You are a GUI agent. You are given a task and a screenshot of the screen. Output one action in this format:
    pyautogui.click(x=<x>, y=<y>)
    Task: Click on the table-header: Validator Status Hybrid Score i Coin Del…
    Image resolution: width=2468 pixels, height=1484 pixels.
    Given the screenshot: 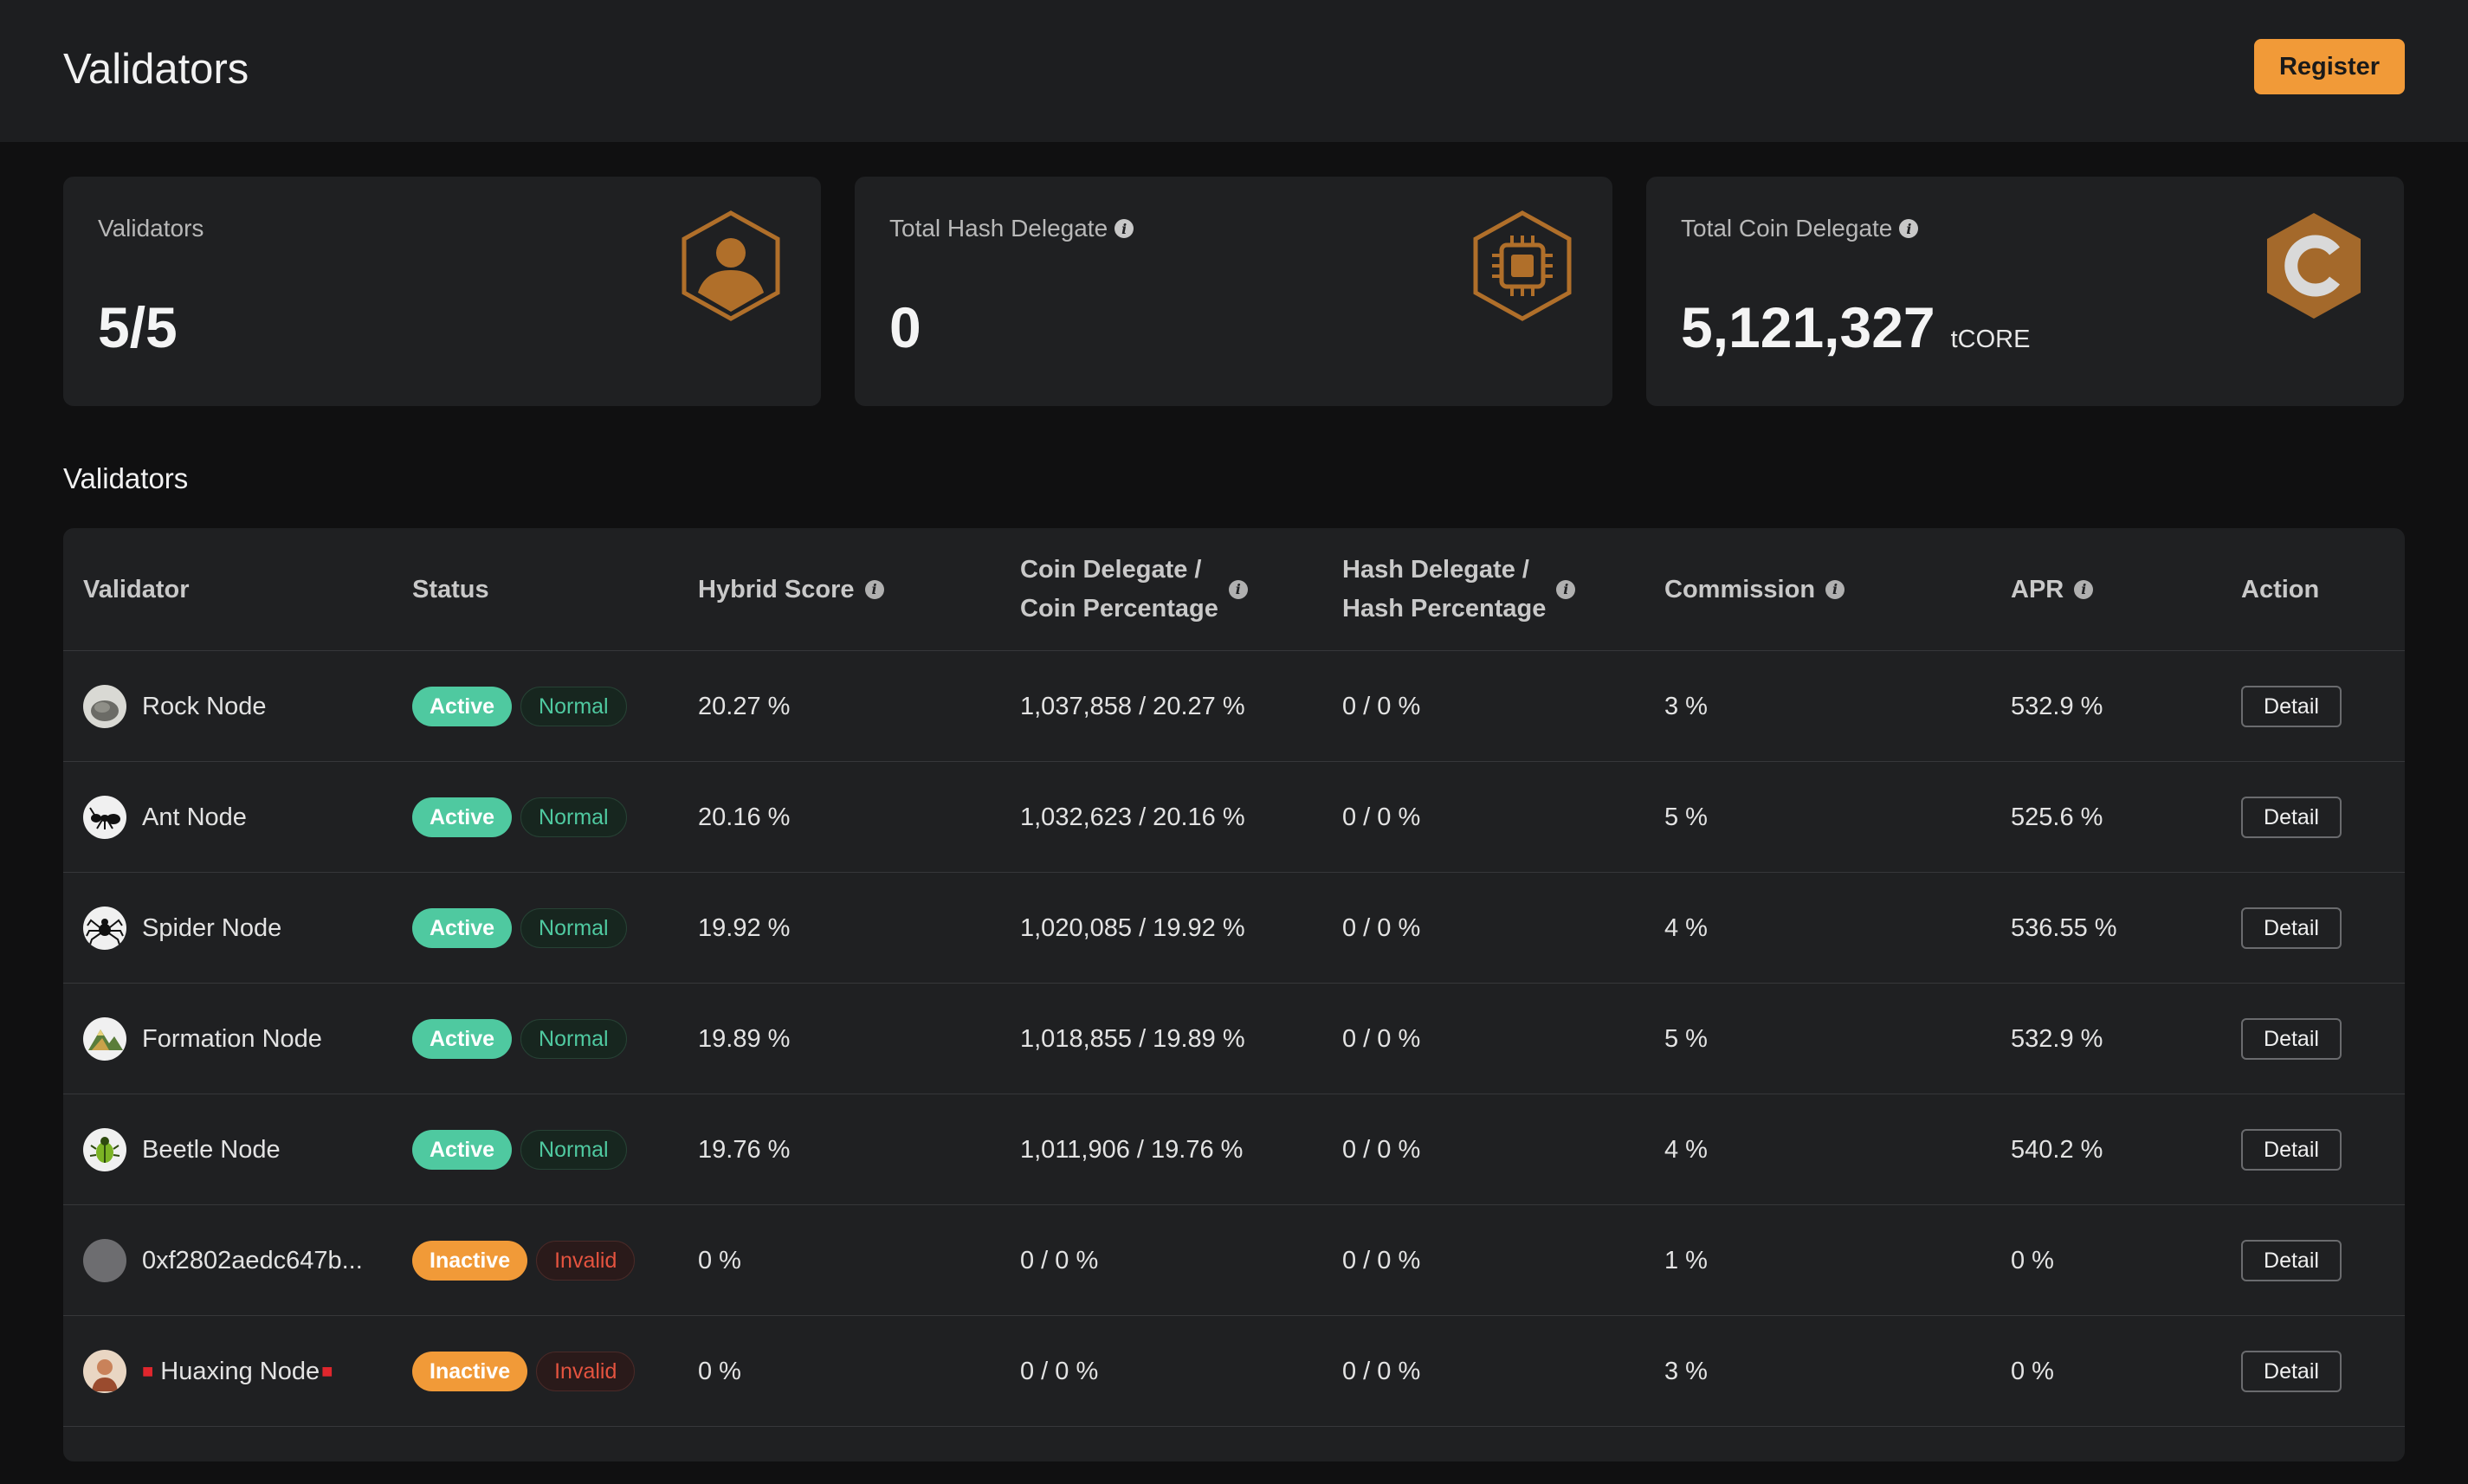 What is the action you would take?
    pyautogui.click(x=1234, y=589)
    